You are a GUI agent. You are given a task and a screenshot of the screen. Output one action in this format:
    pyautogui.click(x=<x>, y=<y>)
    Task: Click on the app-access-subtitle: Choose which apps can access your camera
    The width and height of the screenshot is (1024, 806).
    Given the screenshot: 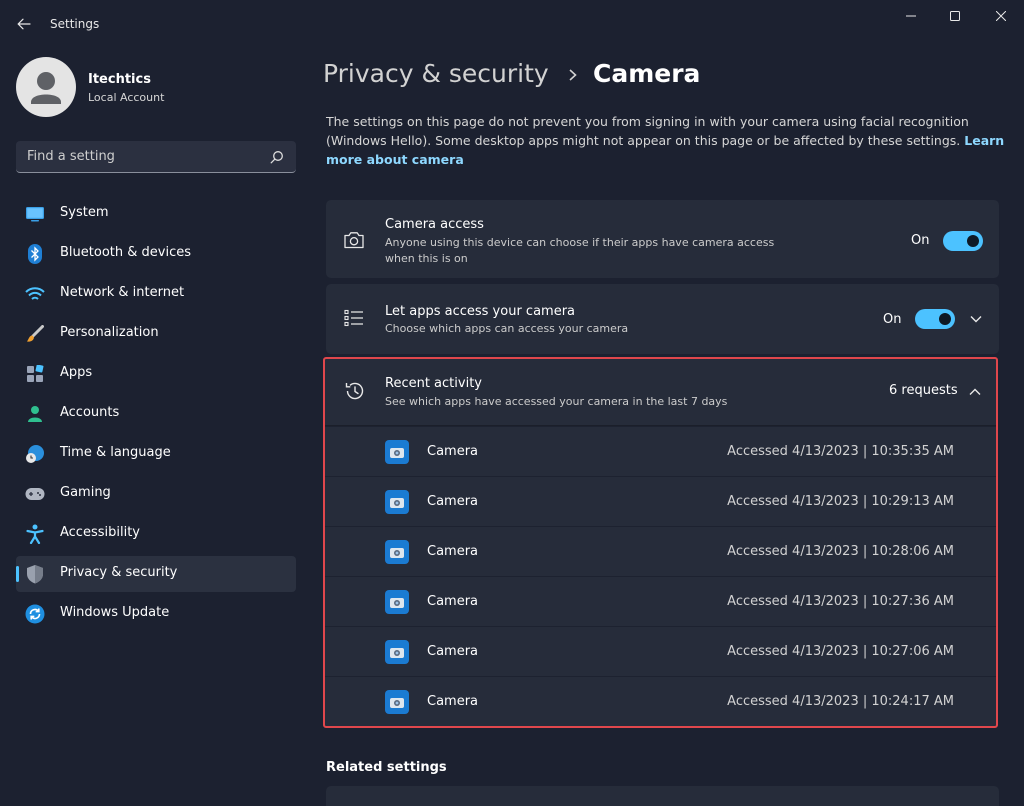 What is the action you would take?
    pyautogui.click(x=507, y=328)
    